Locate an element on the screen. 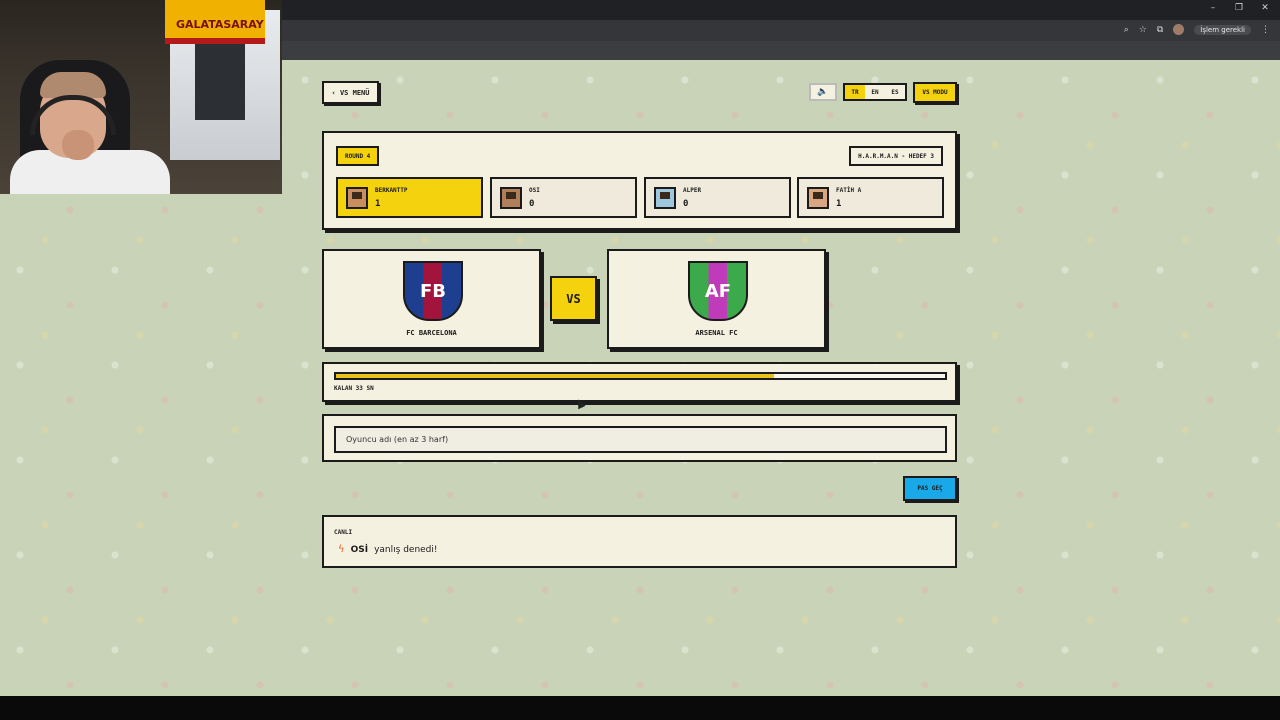 The height and width of the screenshot is (720, 1280). live-event: ϟ OSİ yanlış denedi! is located at coordinates (388, 549).